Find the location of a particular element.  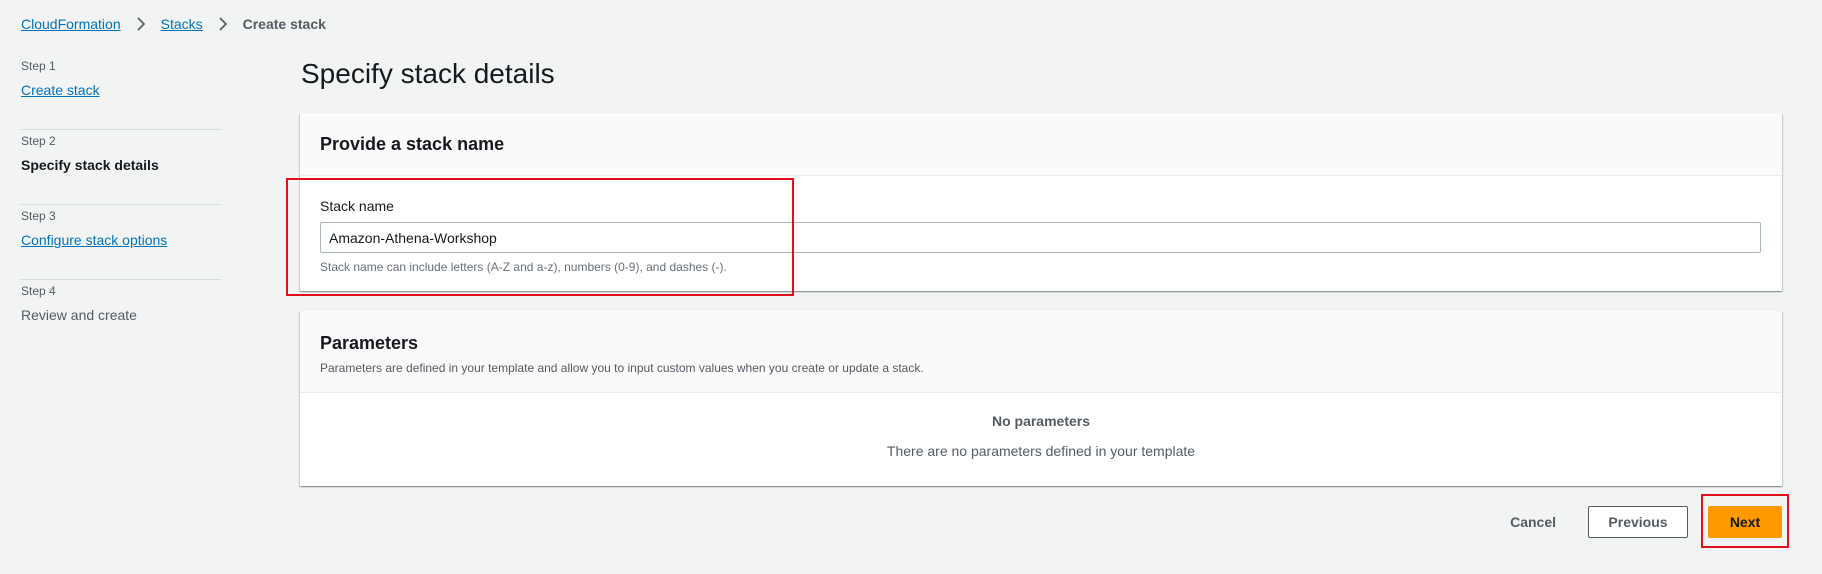

wizard-step-3: Step 3 Configure stack options is located at coordinates (121, 242).